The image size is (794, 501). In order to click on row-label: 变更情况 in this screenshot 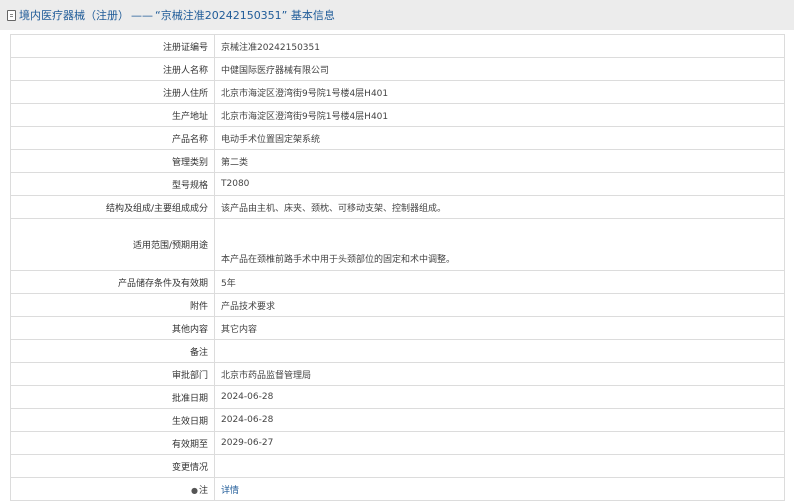, I will do `click(112, 466)`.